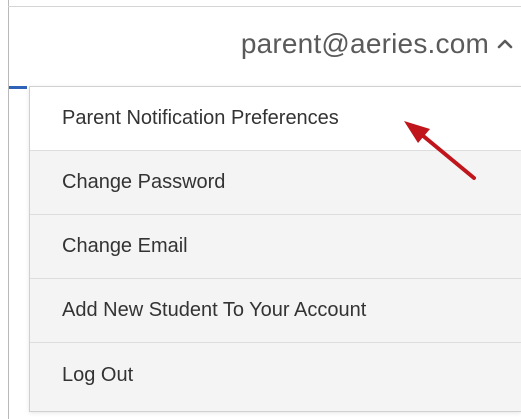  Describe the element at coordinates (264, 6) in the screenshot. I see `window-top-border` at that location.